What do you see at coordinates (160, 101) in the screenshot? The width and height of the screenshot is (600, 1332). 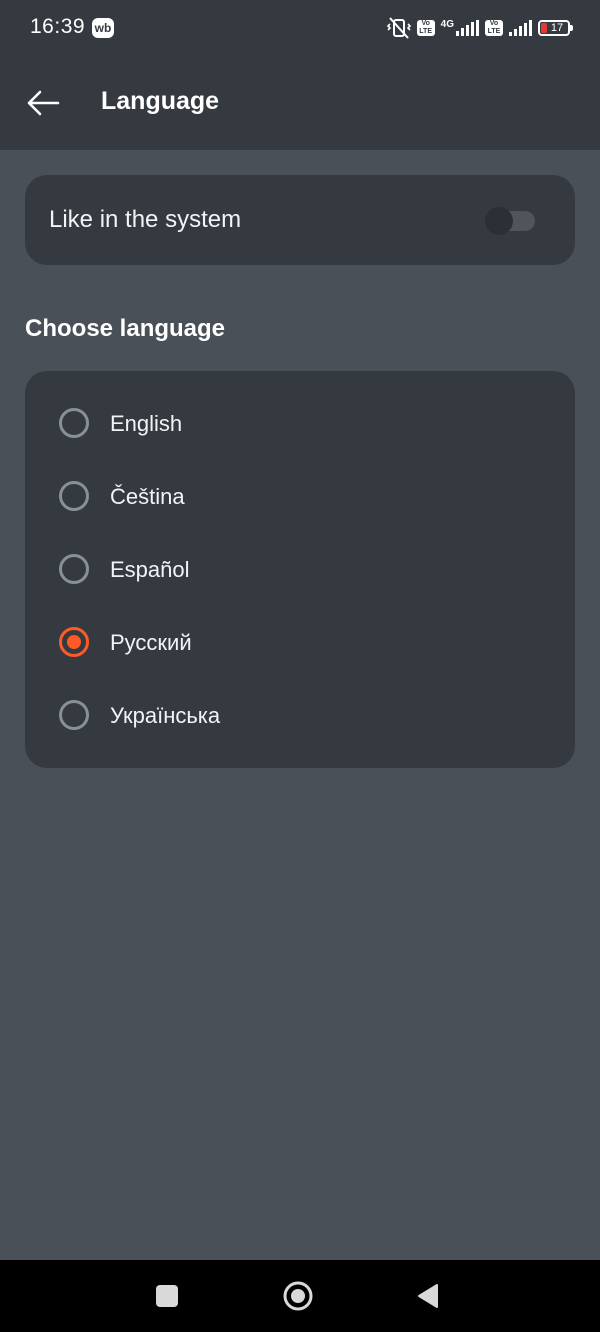 I see `page-title: Language` at bounding box center [160, 101].